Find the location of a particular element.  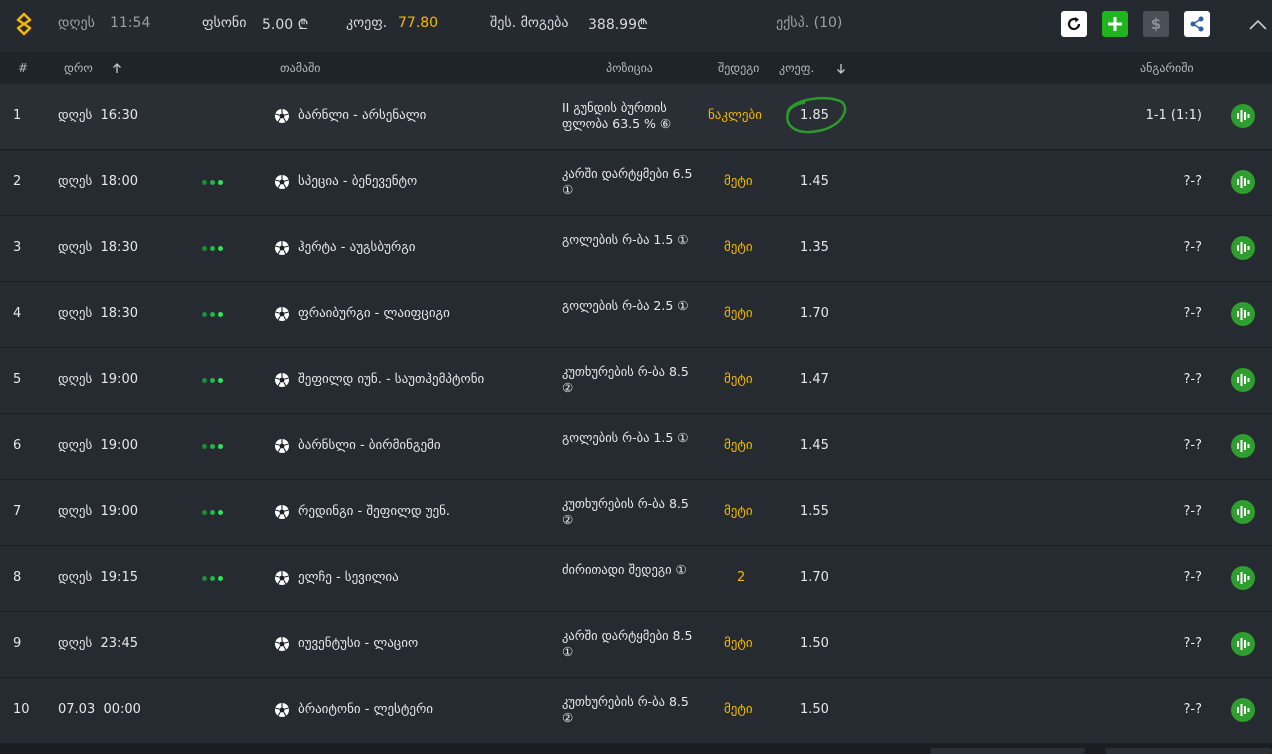

refresh-button is located at coordinates (1074, 24).